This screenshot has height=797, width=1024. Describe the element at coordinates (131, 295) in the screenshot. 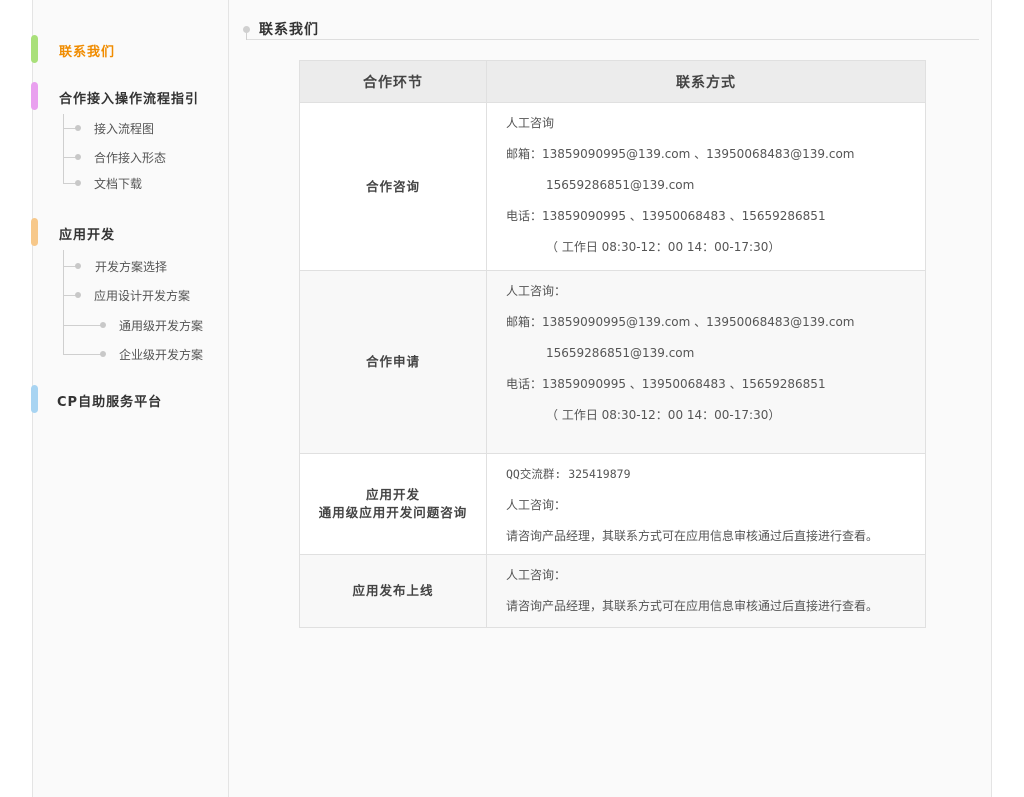

I see `sidebar-subitem-app-design: 应用设计开发方案` at that location.